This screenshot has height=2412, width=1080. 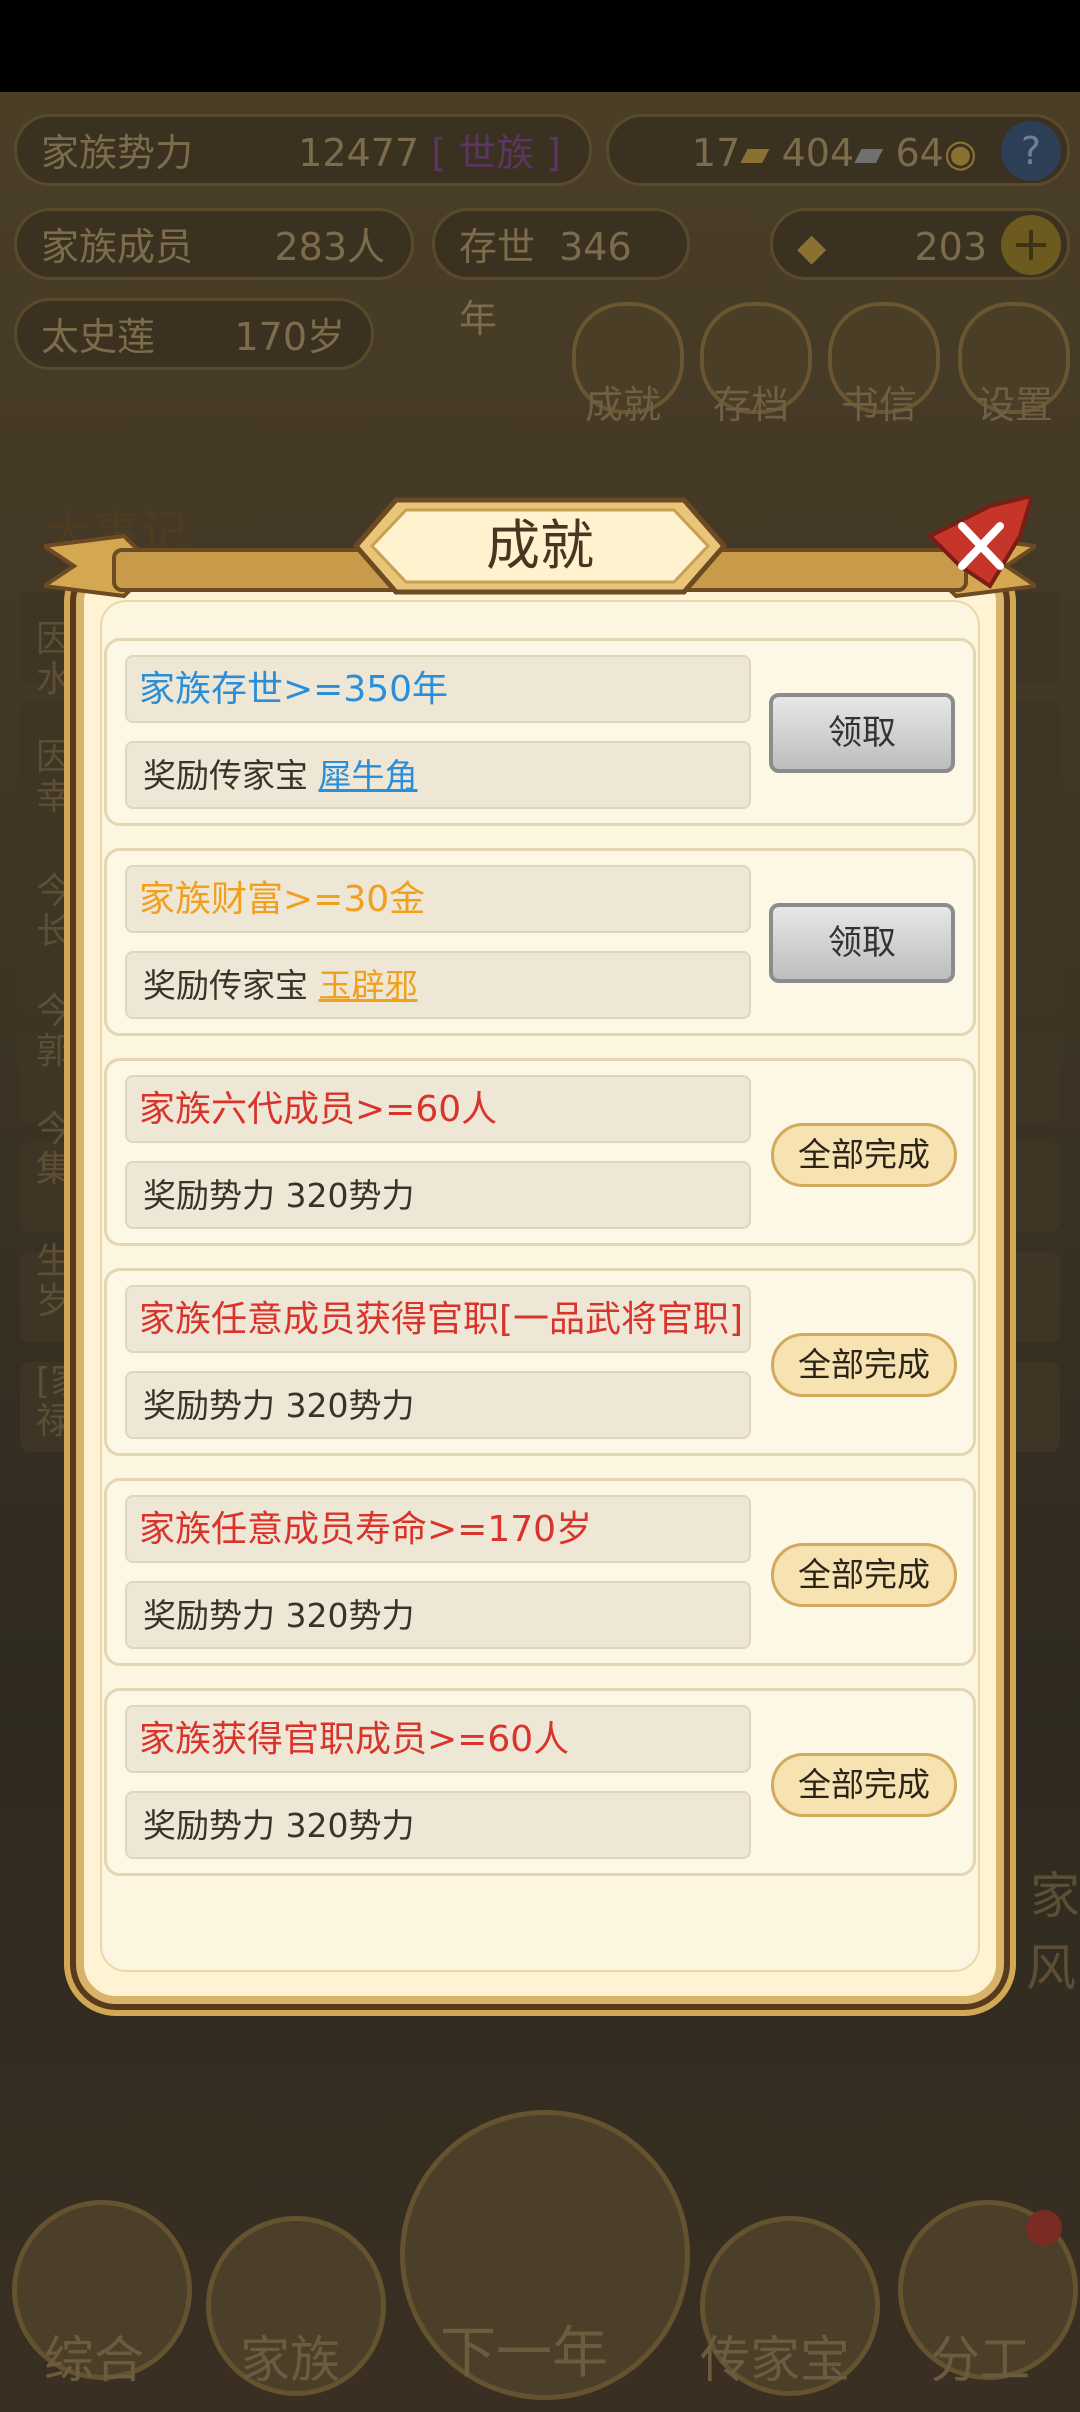 What do you see at coordinates (98, 337) in the screenshot?
I see `elder-name: 太史莲` at bounding box center [98, 337].